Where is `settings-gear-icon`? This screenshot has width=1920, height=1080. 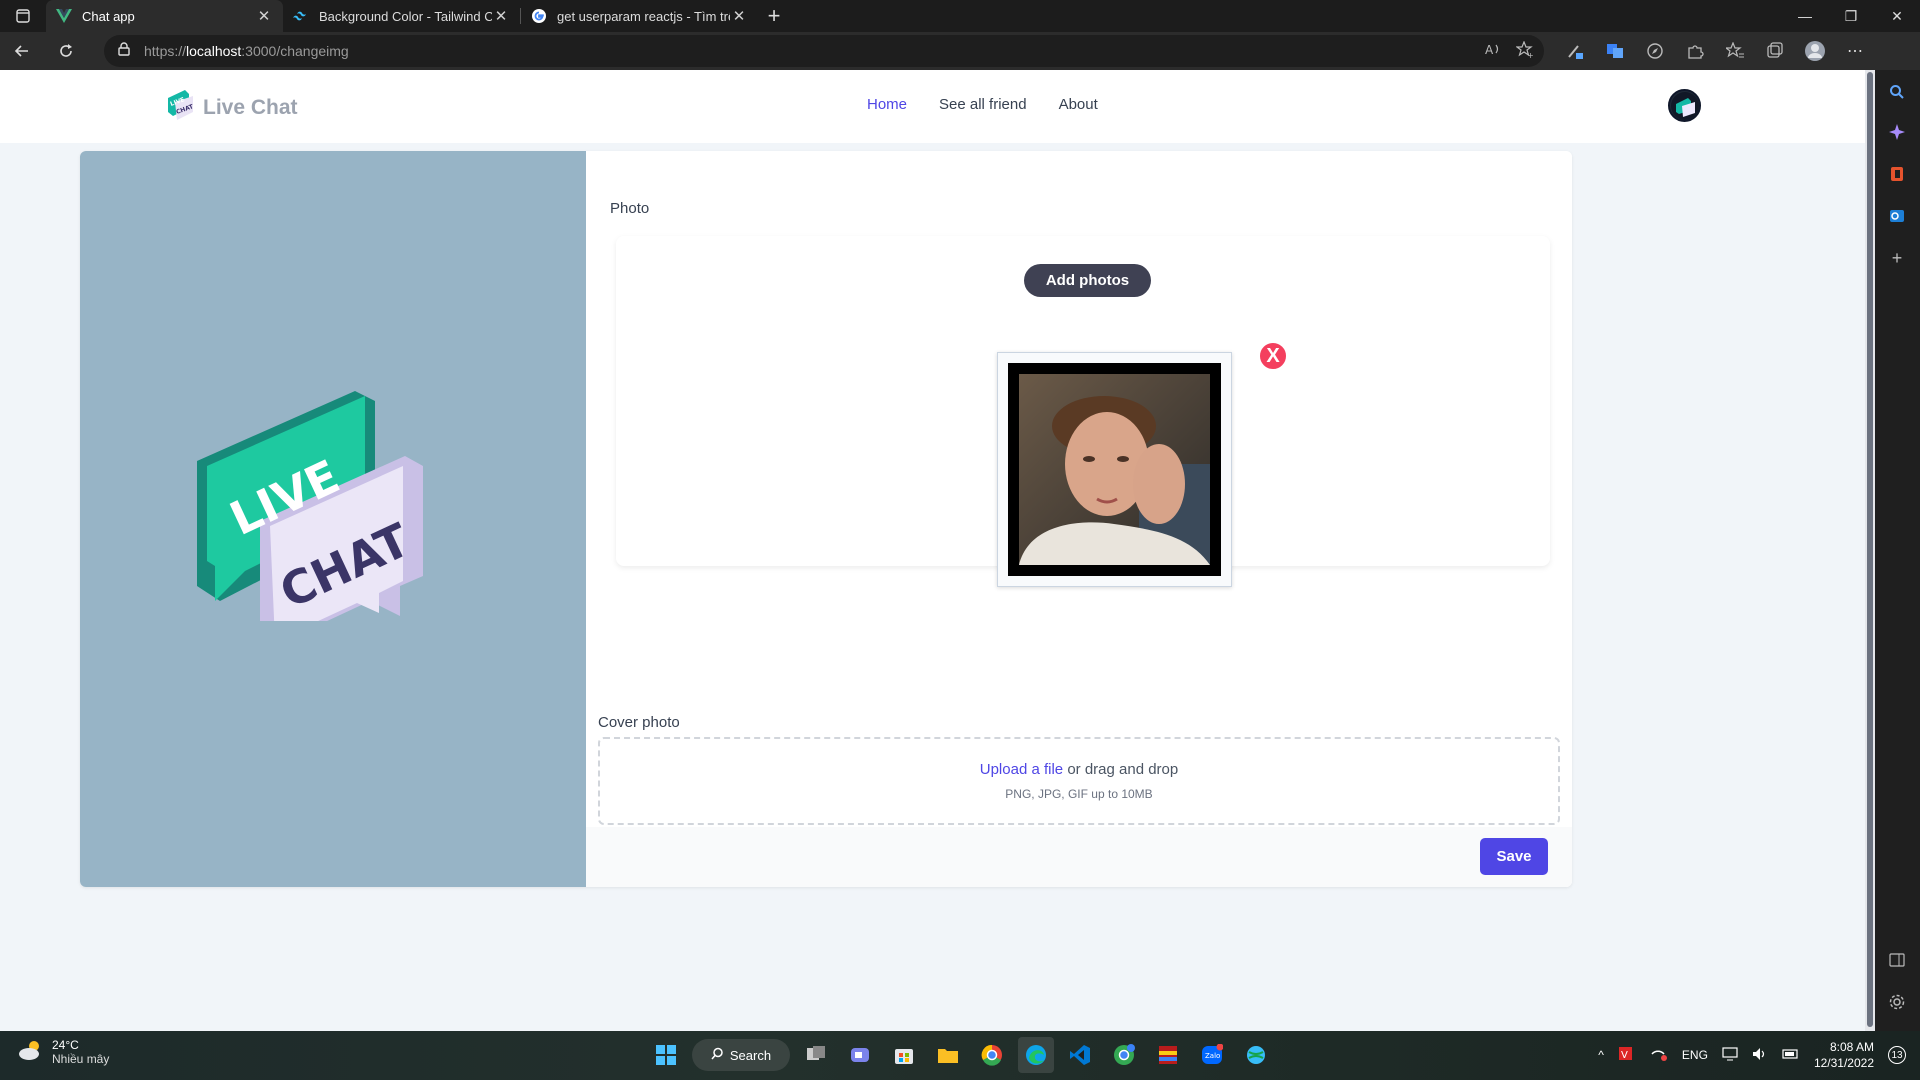 settings-gear-icon is located at coordinates (1897, 1002).